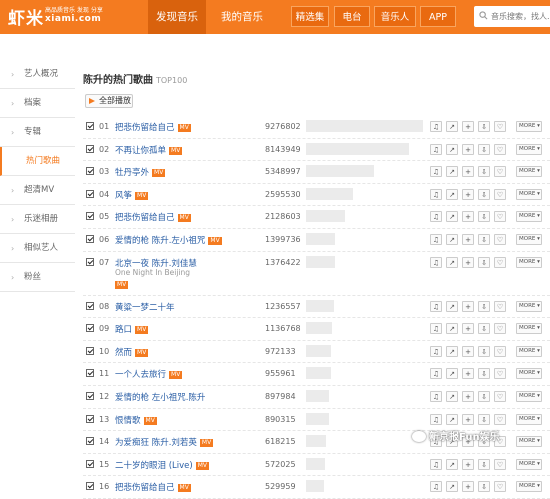 The image size is (550, 499). What do you see at coordinates (149, 150) in the screenshot?
I see `song-title: 不再让你孤单 MV` at bounding box center [149, 150].